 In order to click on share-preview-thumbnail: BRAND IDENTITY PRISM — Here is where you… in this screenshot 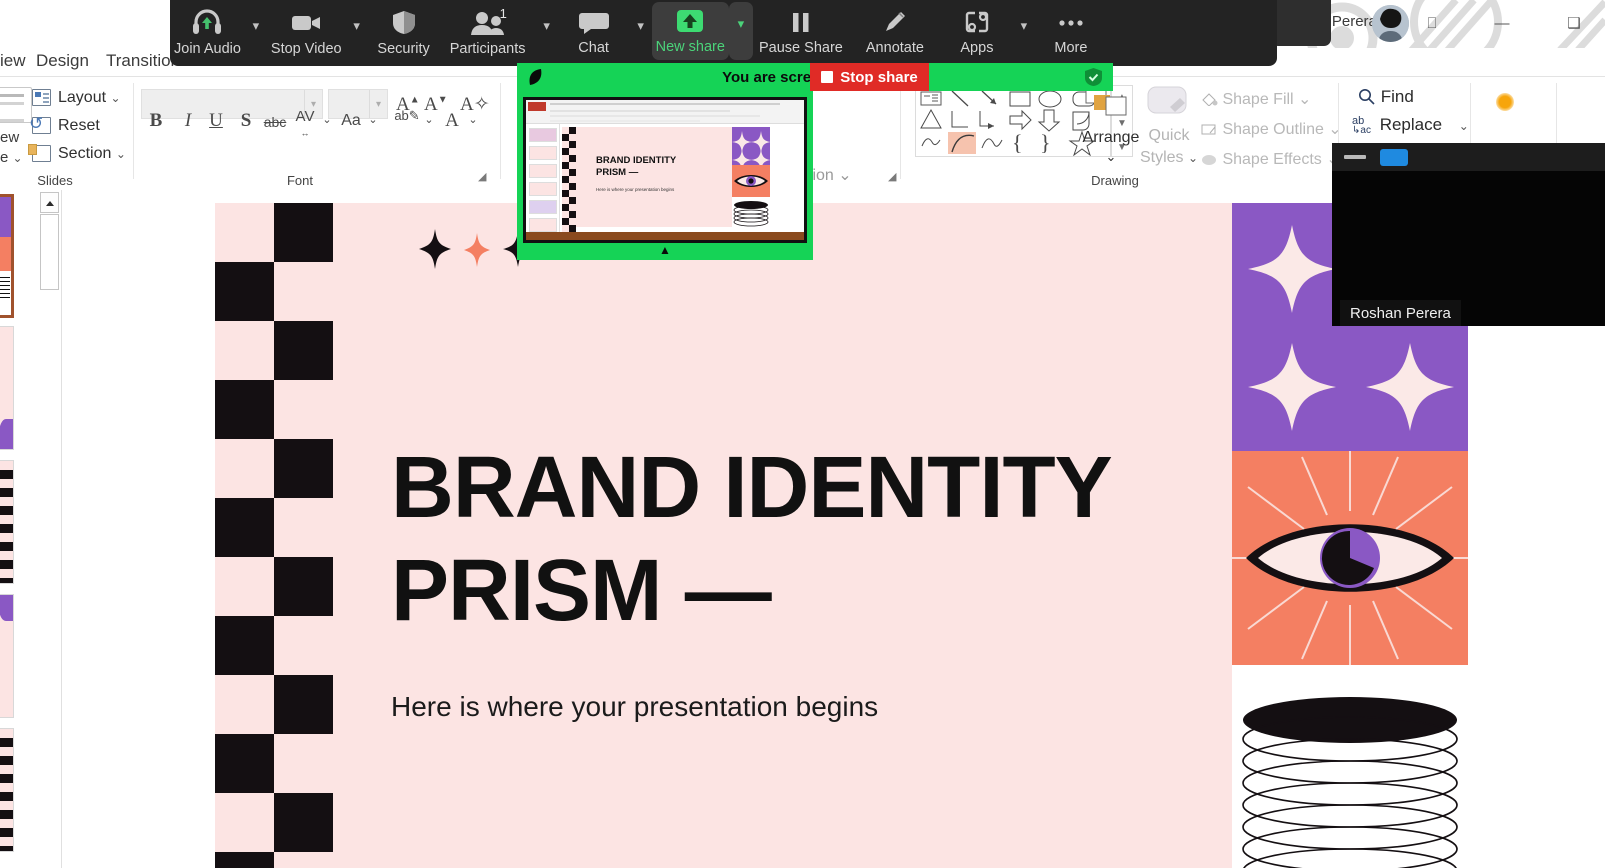, I will do `click(665, 170)`.